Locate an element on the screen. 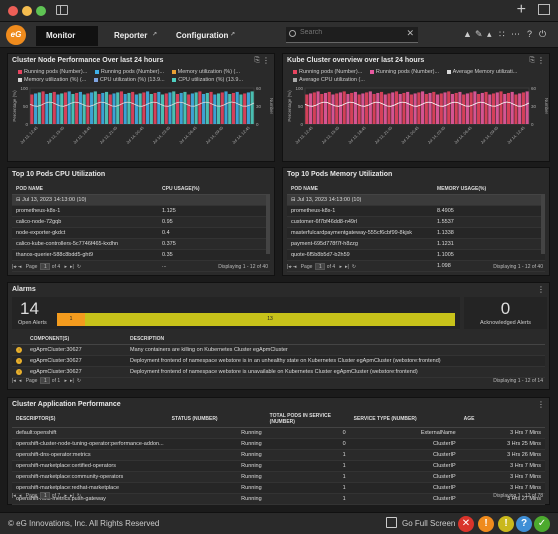 The width and height of the screenshot is (558, 534). column-header: CPU USAGE(%) is located at coordinates (214, 189).